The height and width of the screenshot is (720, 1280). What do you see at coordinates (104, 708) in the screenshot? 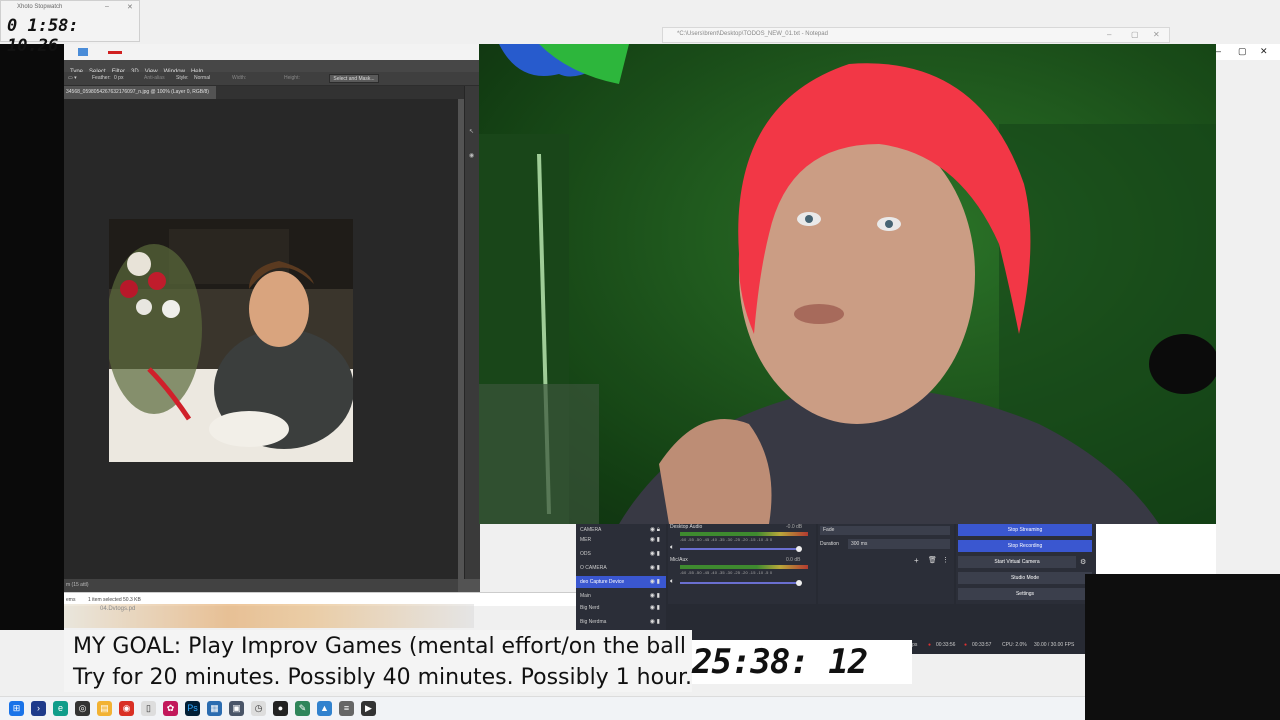
I see `file-icon: ▤` at bounding box center [104, 708].